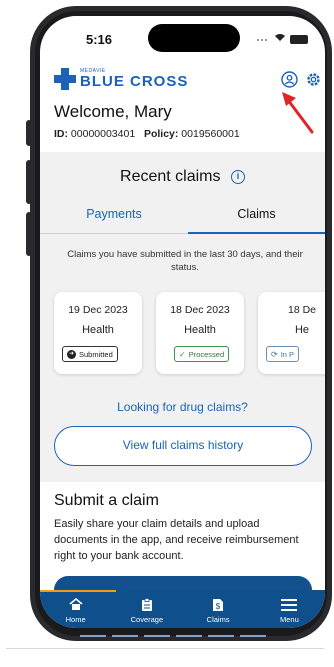 The image size is (334, 667). What do you see at coordinates (182, 407) in the screenshot?
I see `drug-claims-link: Looking for drug claims?` at bounding box center [182, 407].